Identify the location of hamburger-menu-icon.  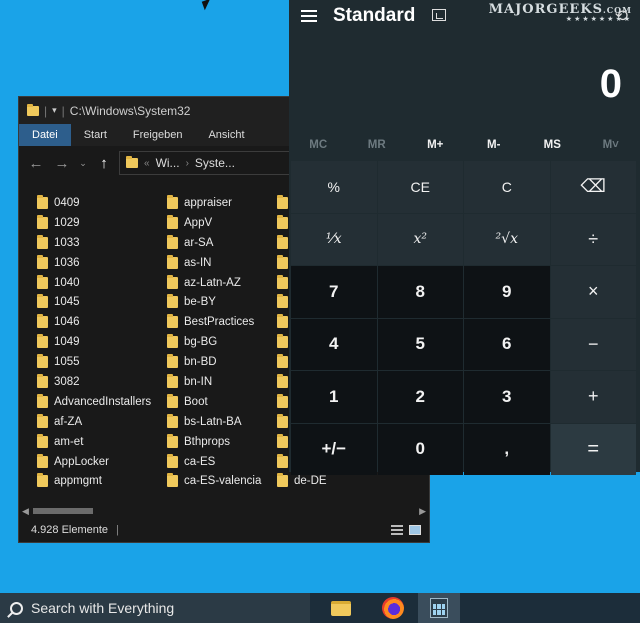
(309, 16).